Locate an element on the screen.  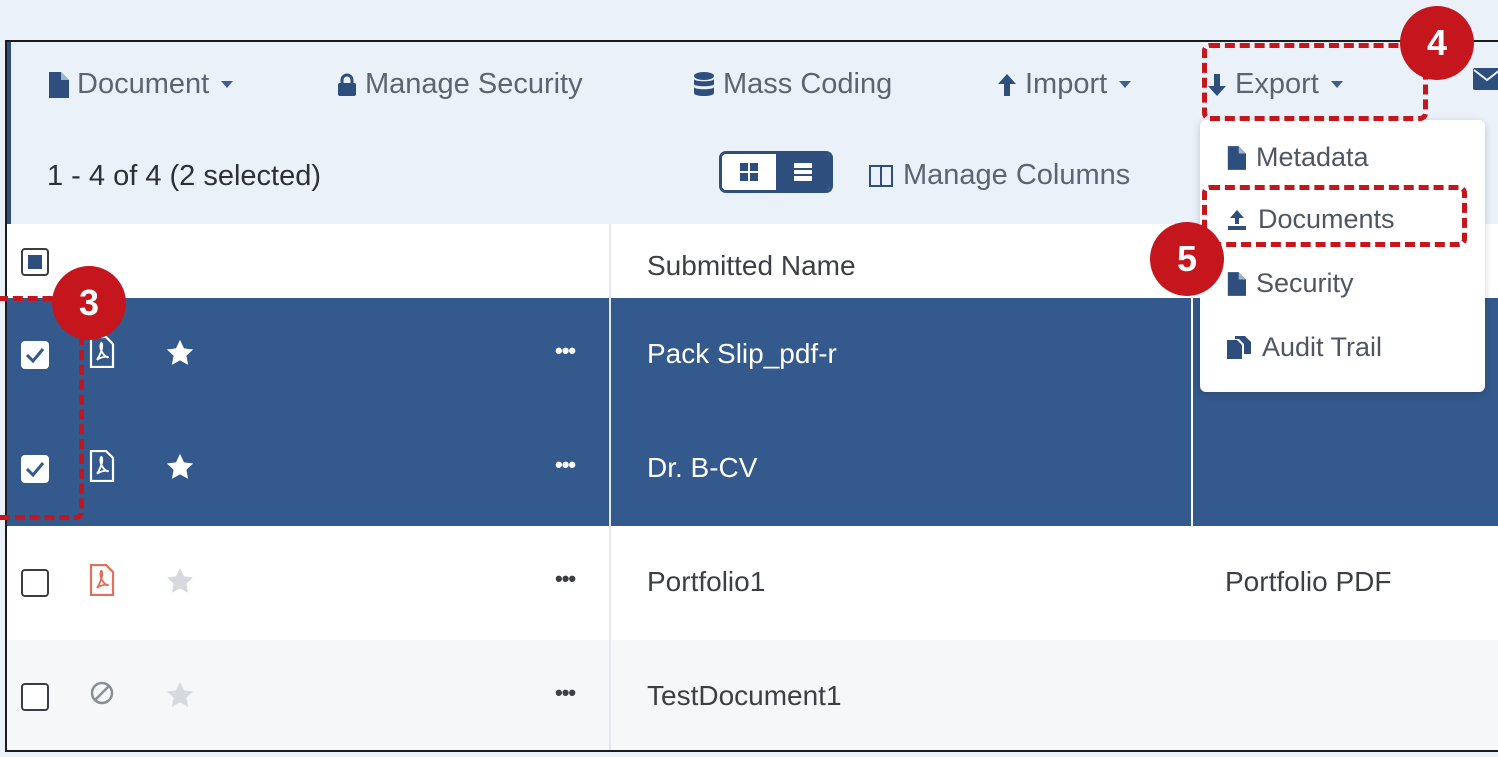
indeterminate-mark is located at coordinates (35, 262).